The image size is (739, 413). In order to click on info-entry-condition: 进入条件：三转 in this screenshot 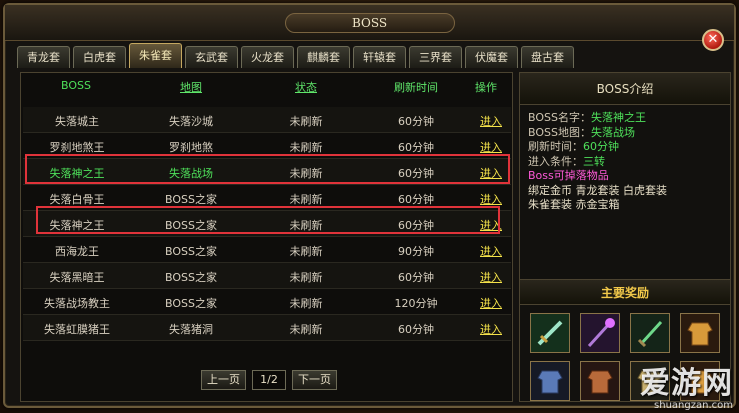, I will do `click(566, 161)`.